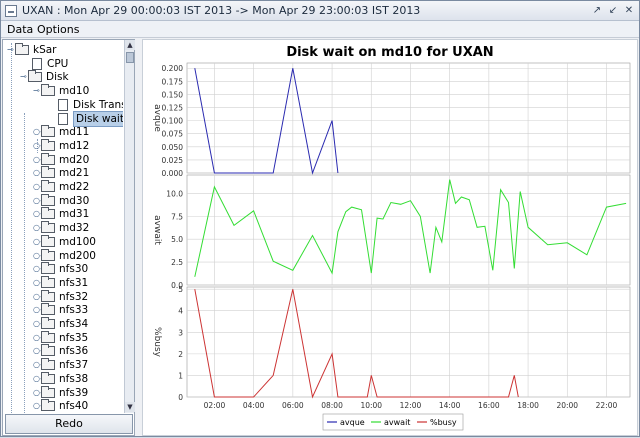 The height and width of the screenshot is (438, 640). Describe the element at coordinates (77, 146) in the screenshot. I see `tree-item-md12: ○-md12` at that location.